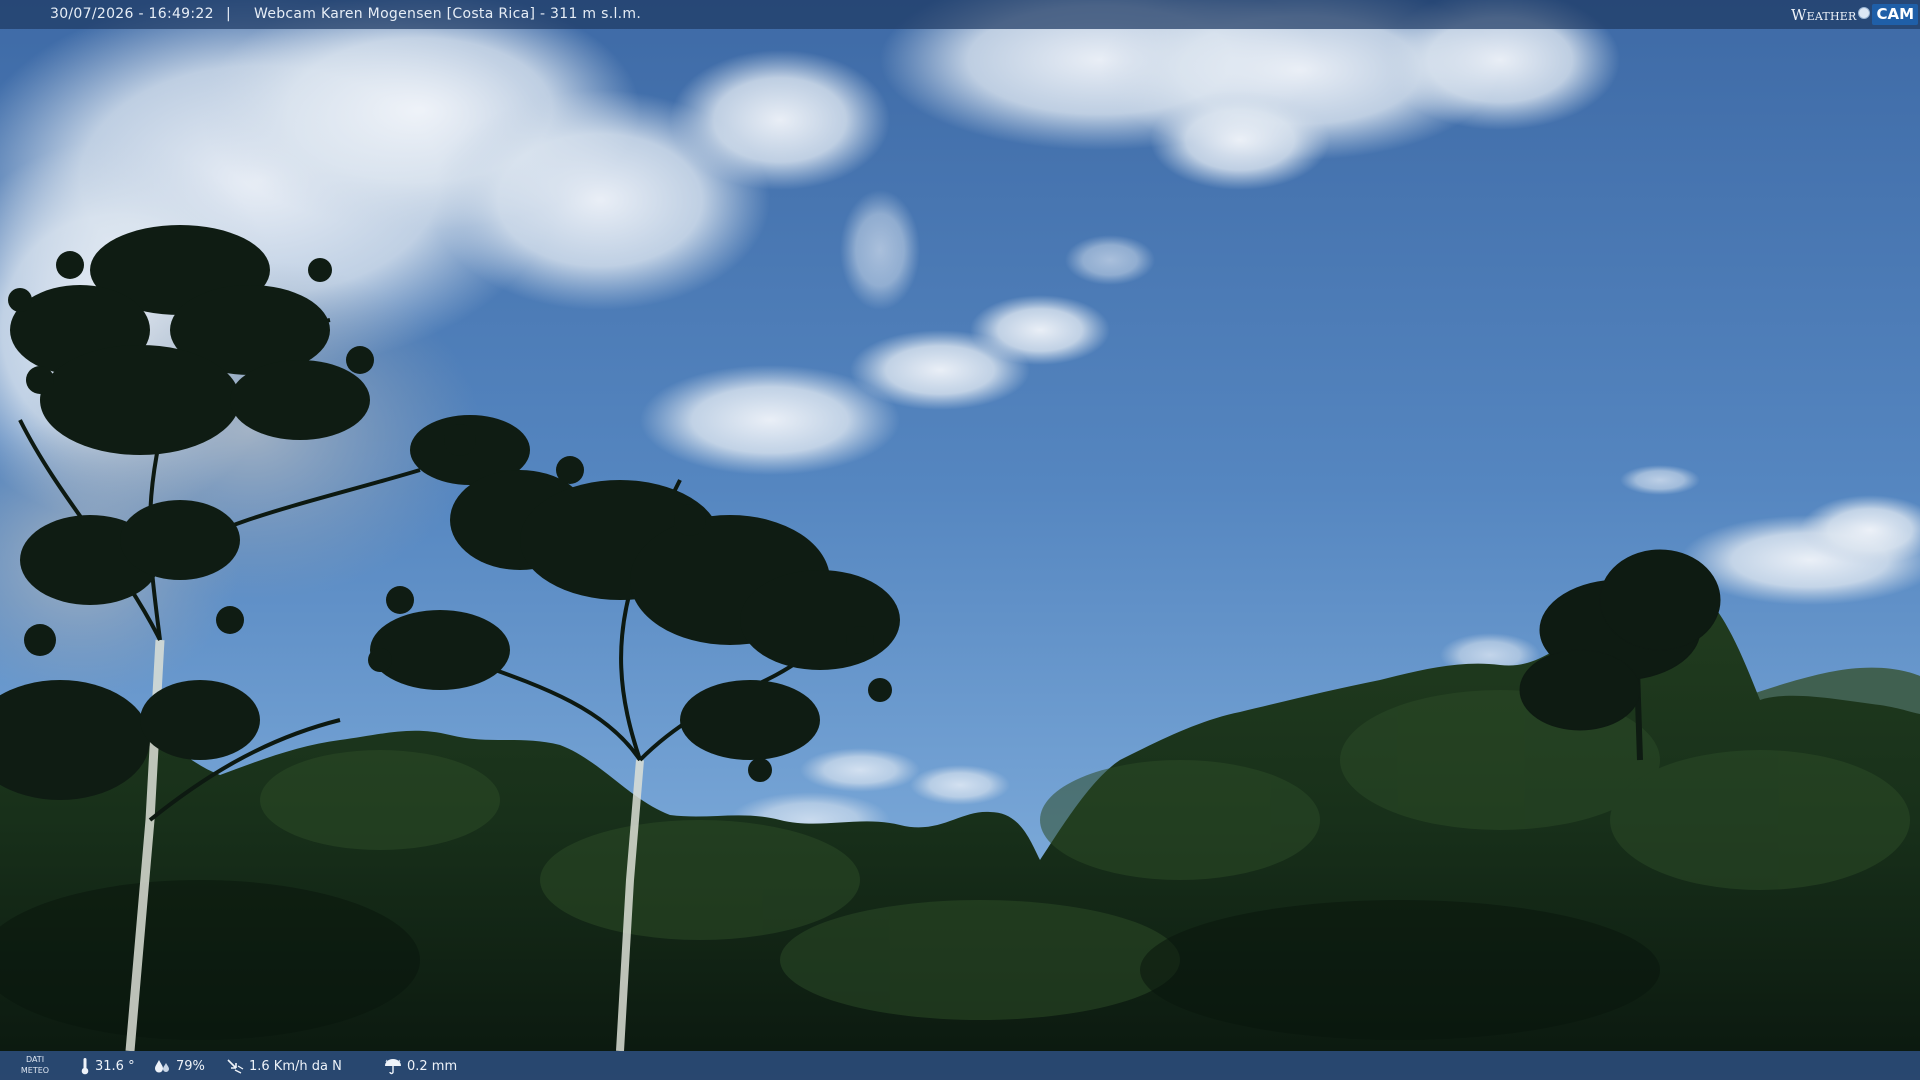 The image size is (1920, 1080). I want to click on thermometer-icon, so click(85, 1066).